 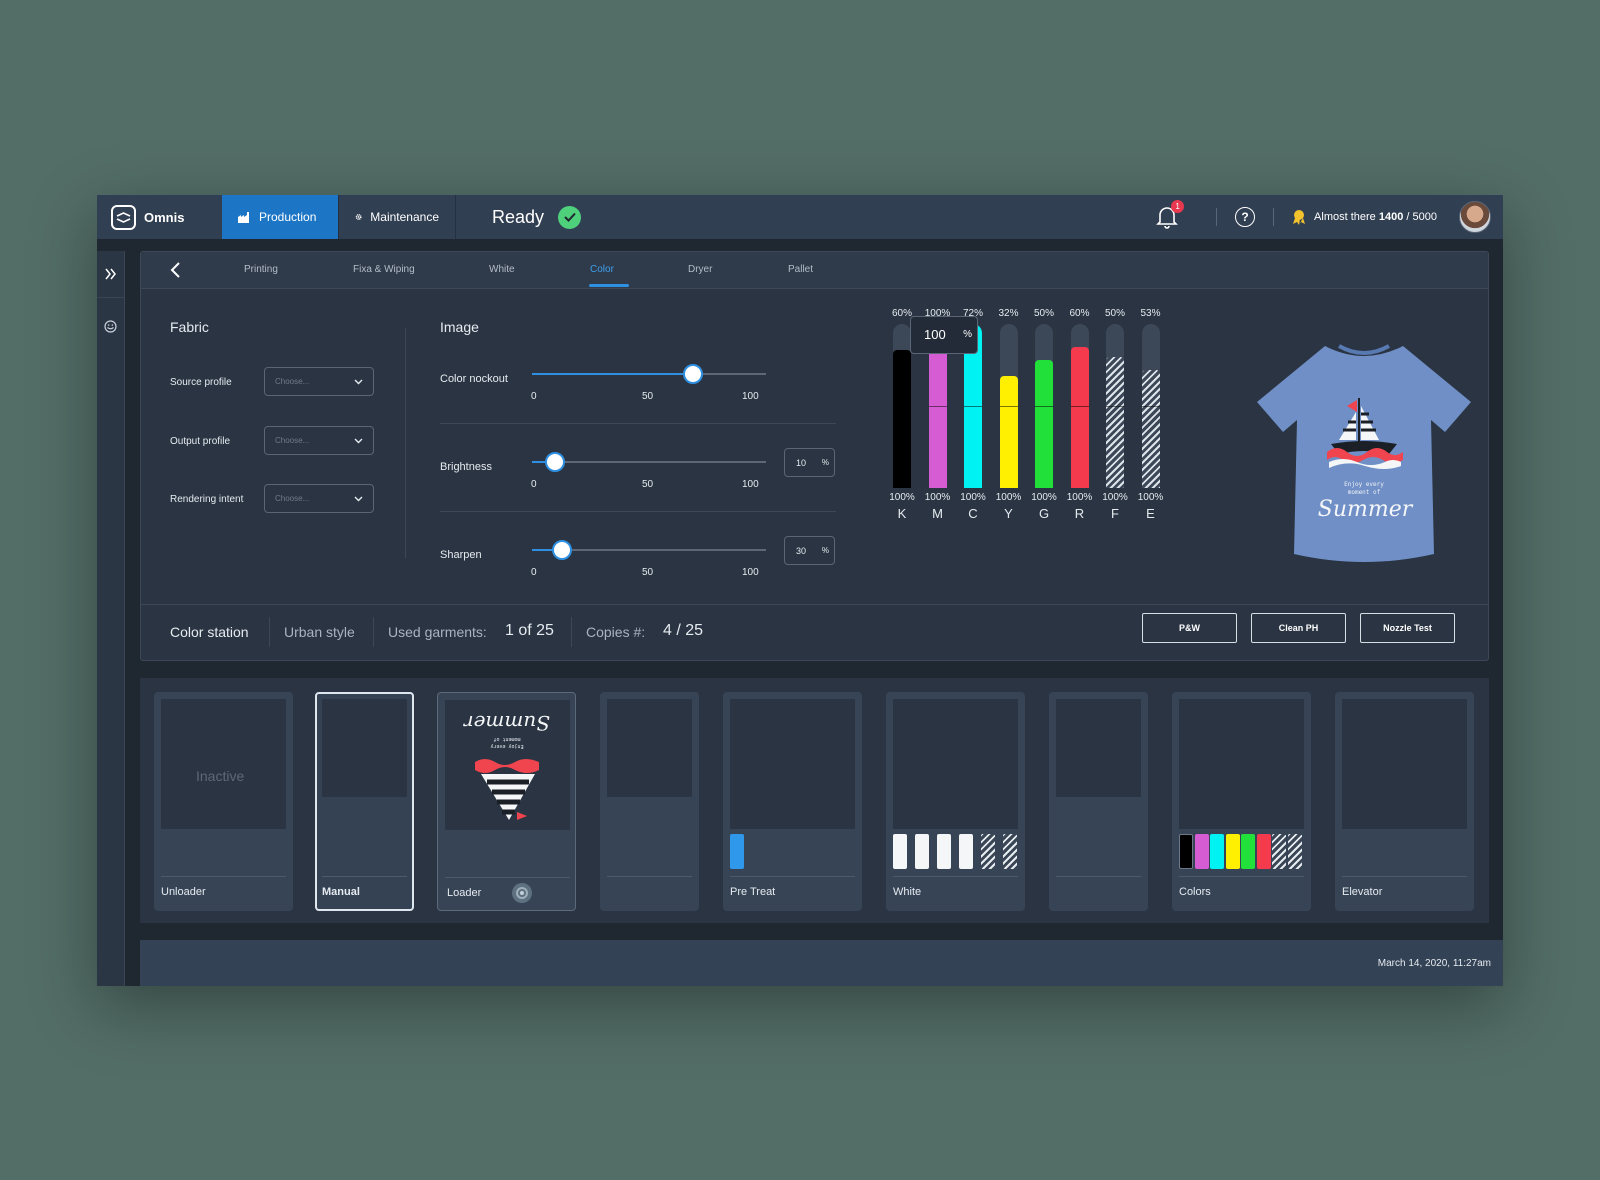 What do you see at coordinates (123, 217) in the screenshot?
I see `omnis-logo-icon` at bounding box center [123, 217].